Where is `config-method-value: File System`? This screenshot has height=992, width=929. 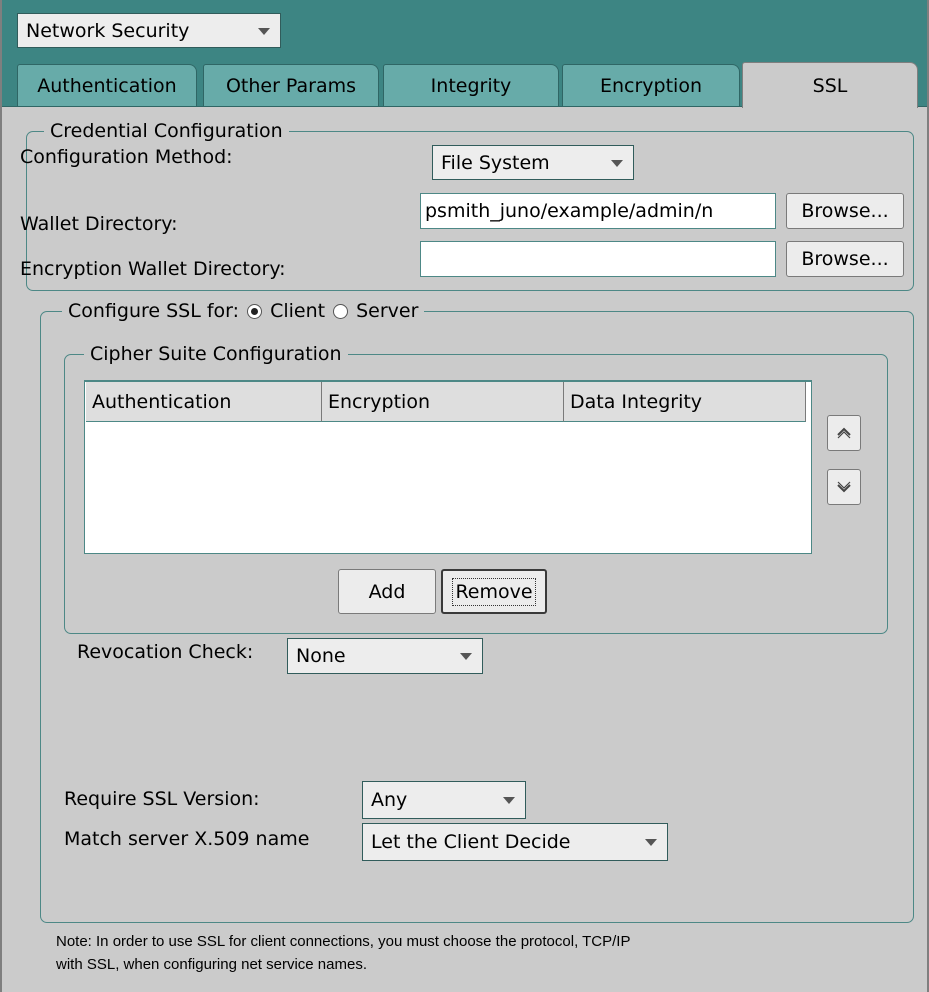 config-method-value: File System is located at coordinates (495, 162).